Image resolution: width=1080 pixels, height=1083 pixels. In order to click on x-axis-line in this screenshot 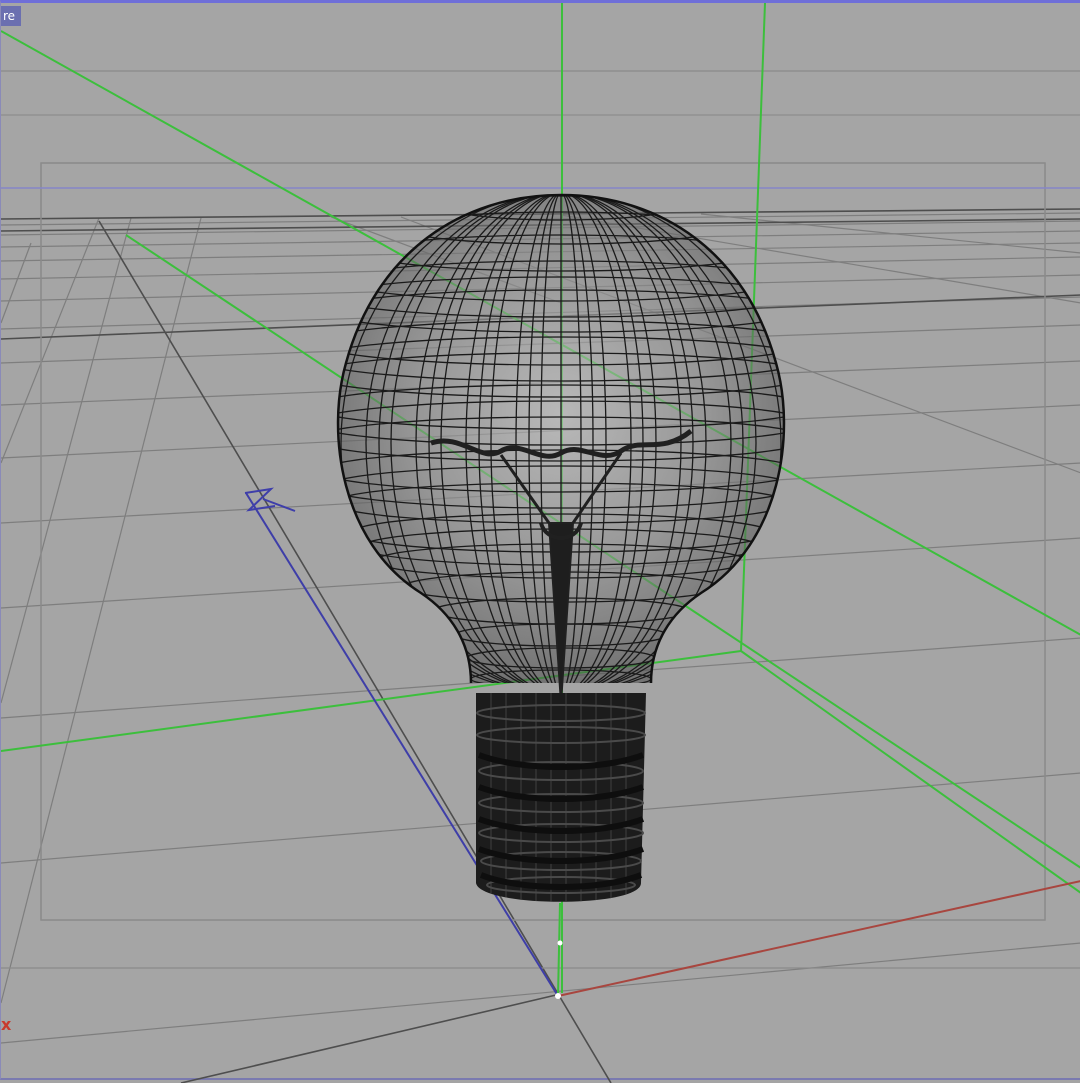, I will do `click(818, 938)`.